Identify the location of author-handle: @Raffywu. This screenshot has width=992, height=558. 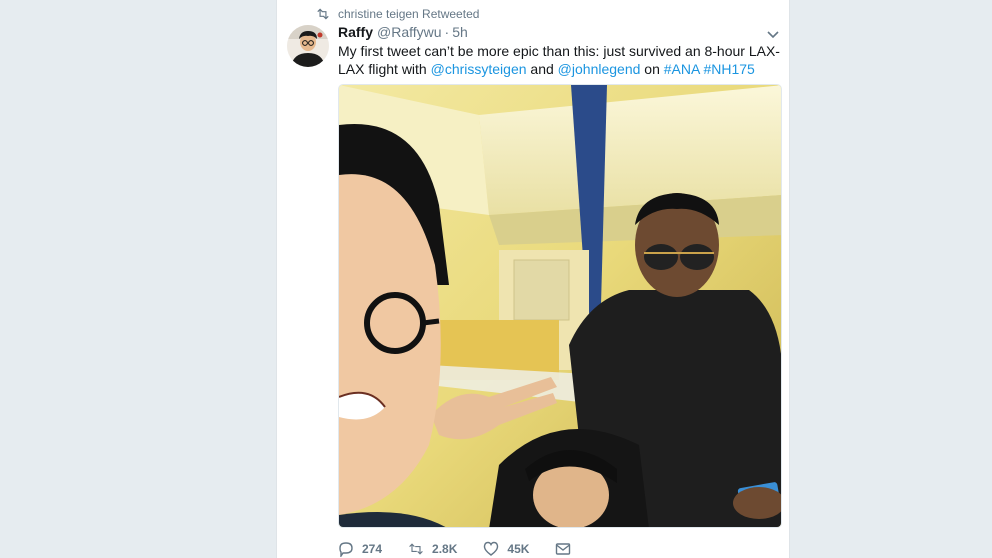
(409, 32).